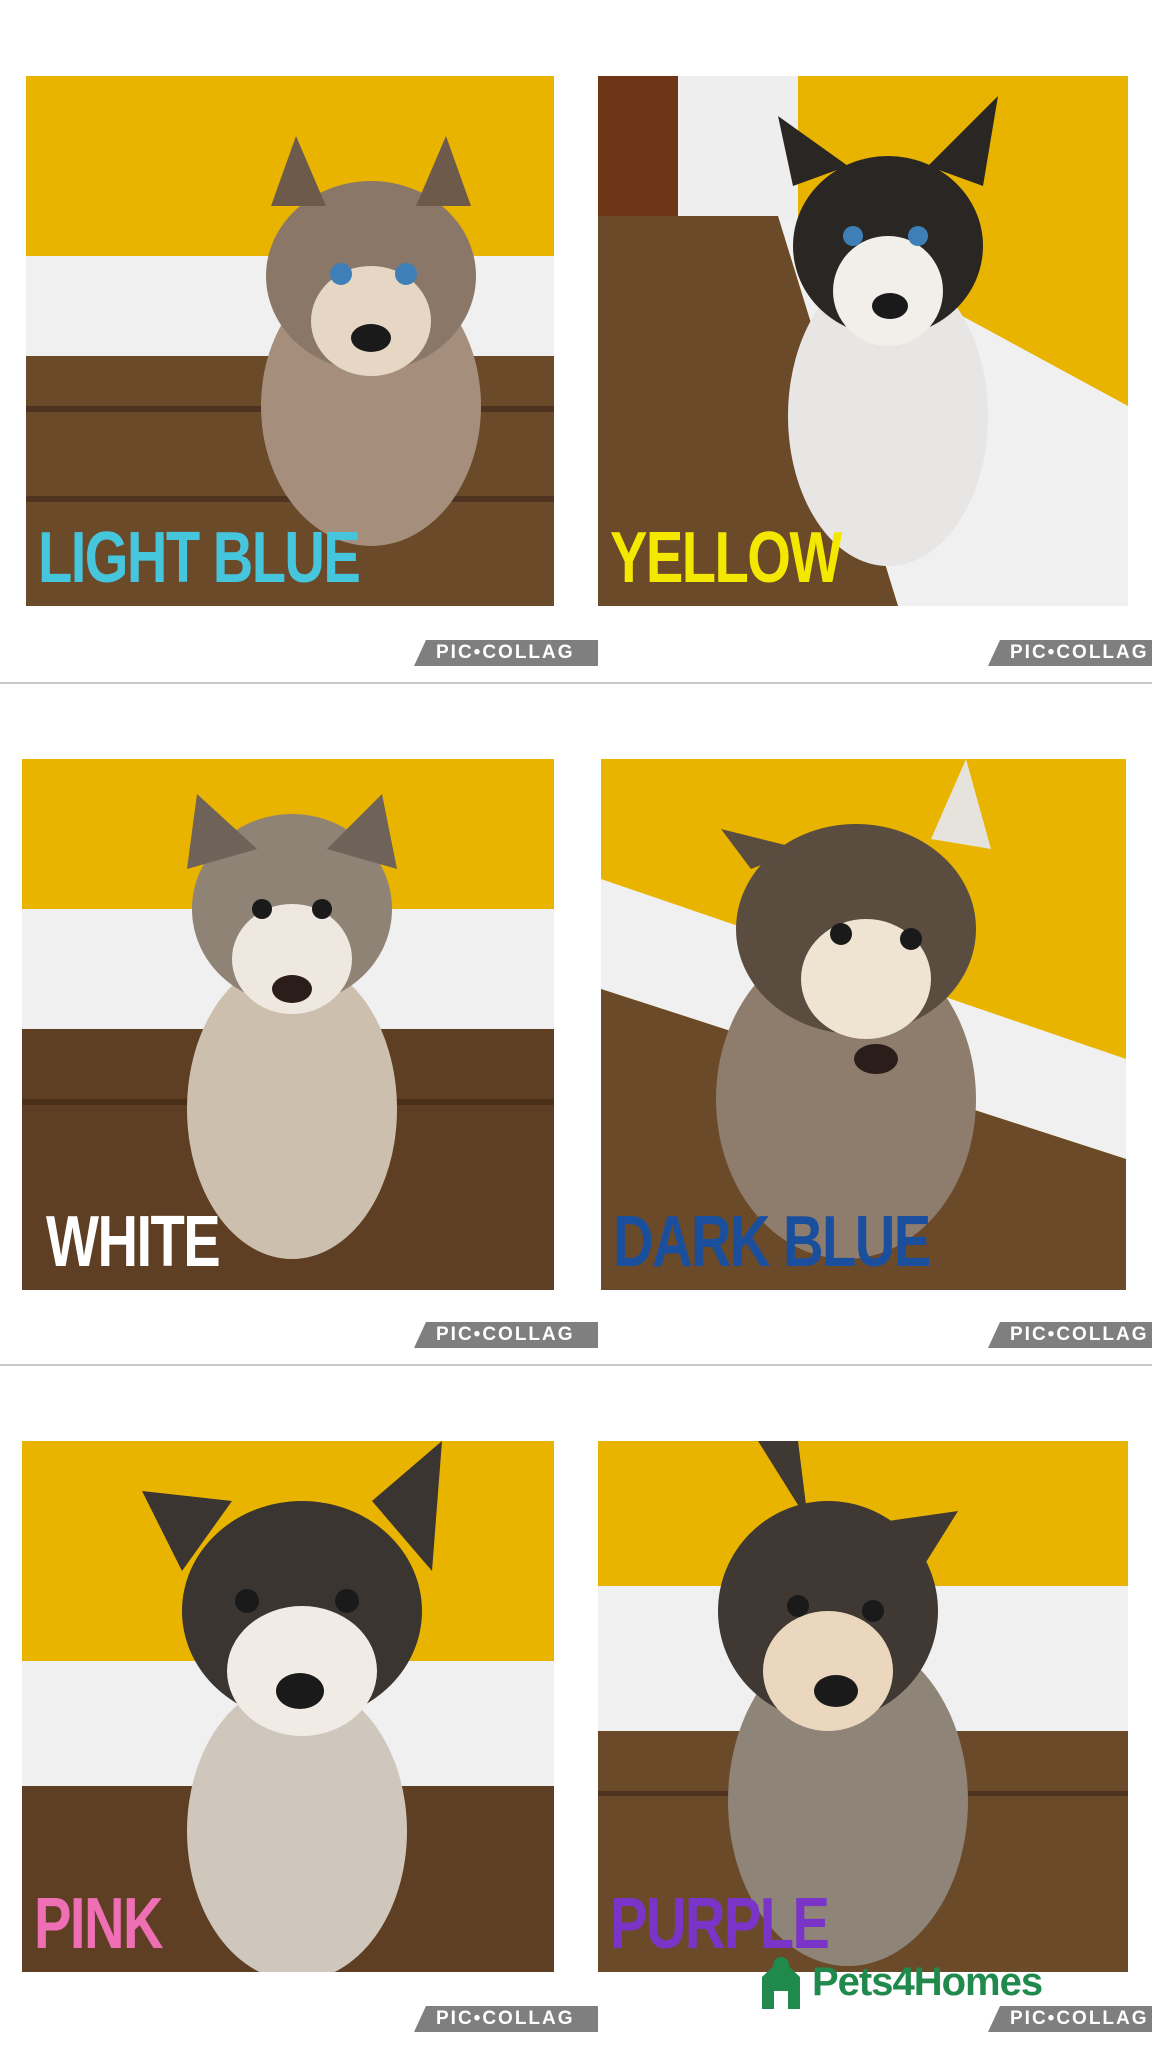 The image size is (1152, 2049). What do you see at coordinates (863, 341) in the screenshot?
I see `puppy-photo-yellow: YELLOW` at bounding box center [863, 341].